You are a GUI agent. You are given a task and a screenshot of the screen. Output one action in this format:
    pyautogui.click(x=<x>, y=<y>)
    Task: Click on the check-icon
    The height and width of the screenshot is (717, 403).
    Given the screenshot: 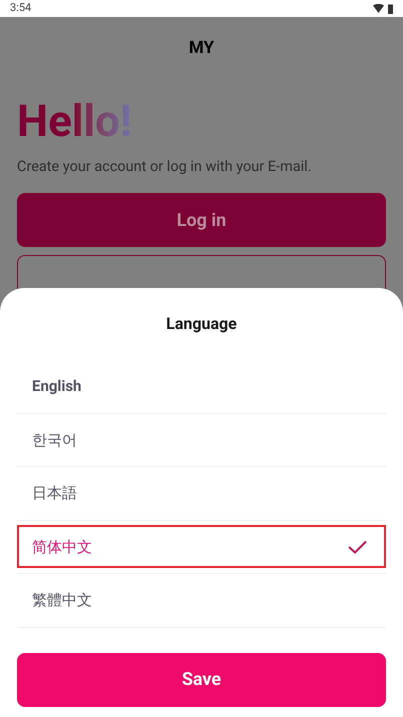 What is the action you would take?
    pyautogui.click(x=357, y=547)
    